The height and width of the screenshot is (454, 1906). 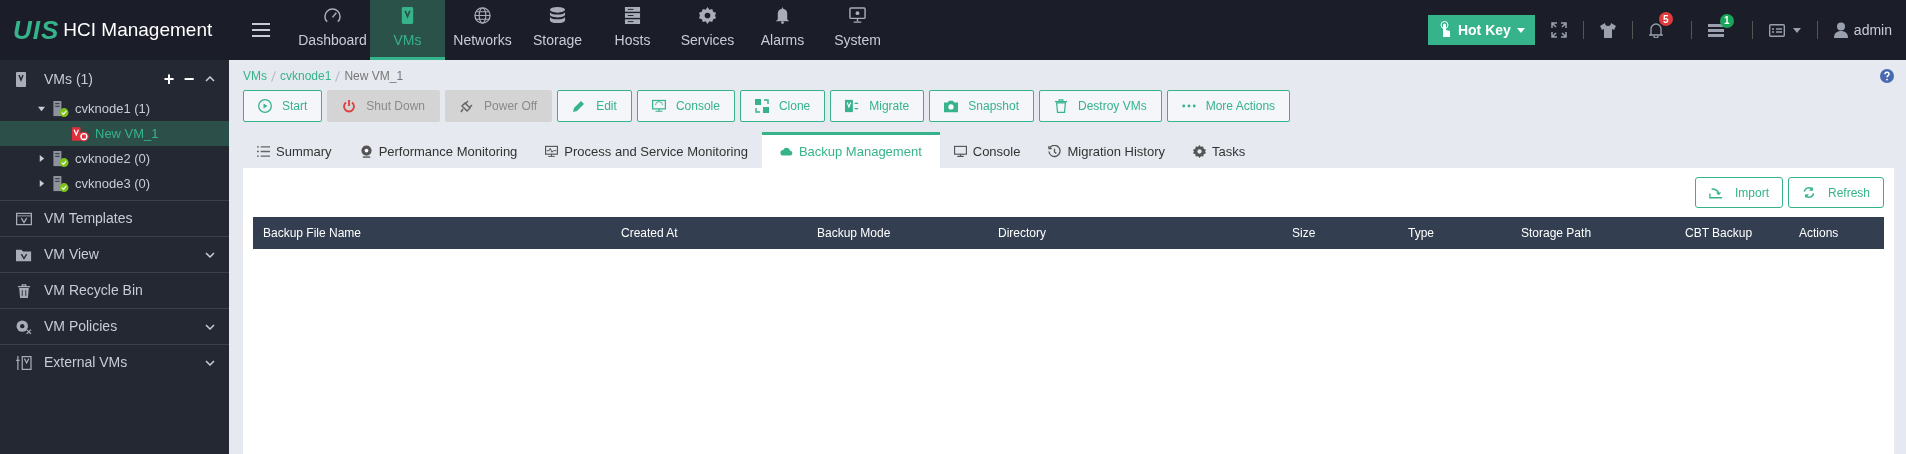 I want to click on app-title: HCI Management, so click(x=138, y=29).